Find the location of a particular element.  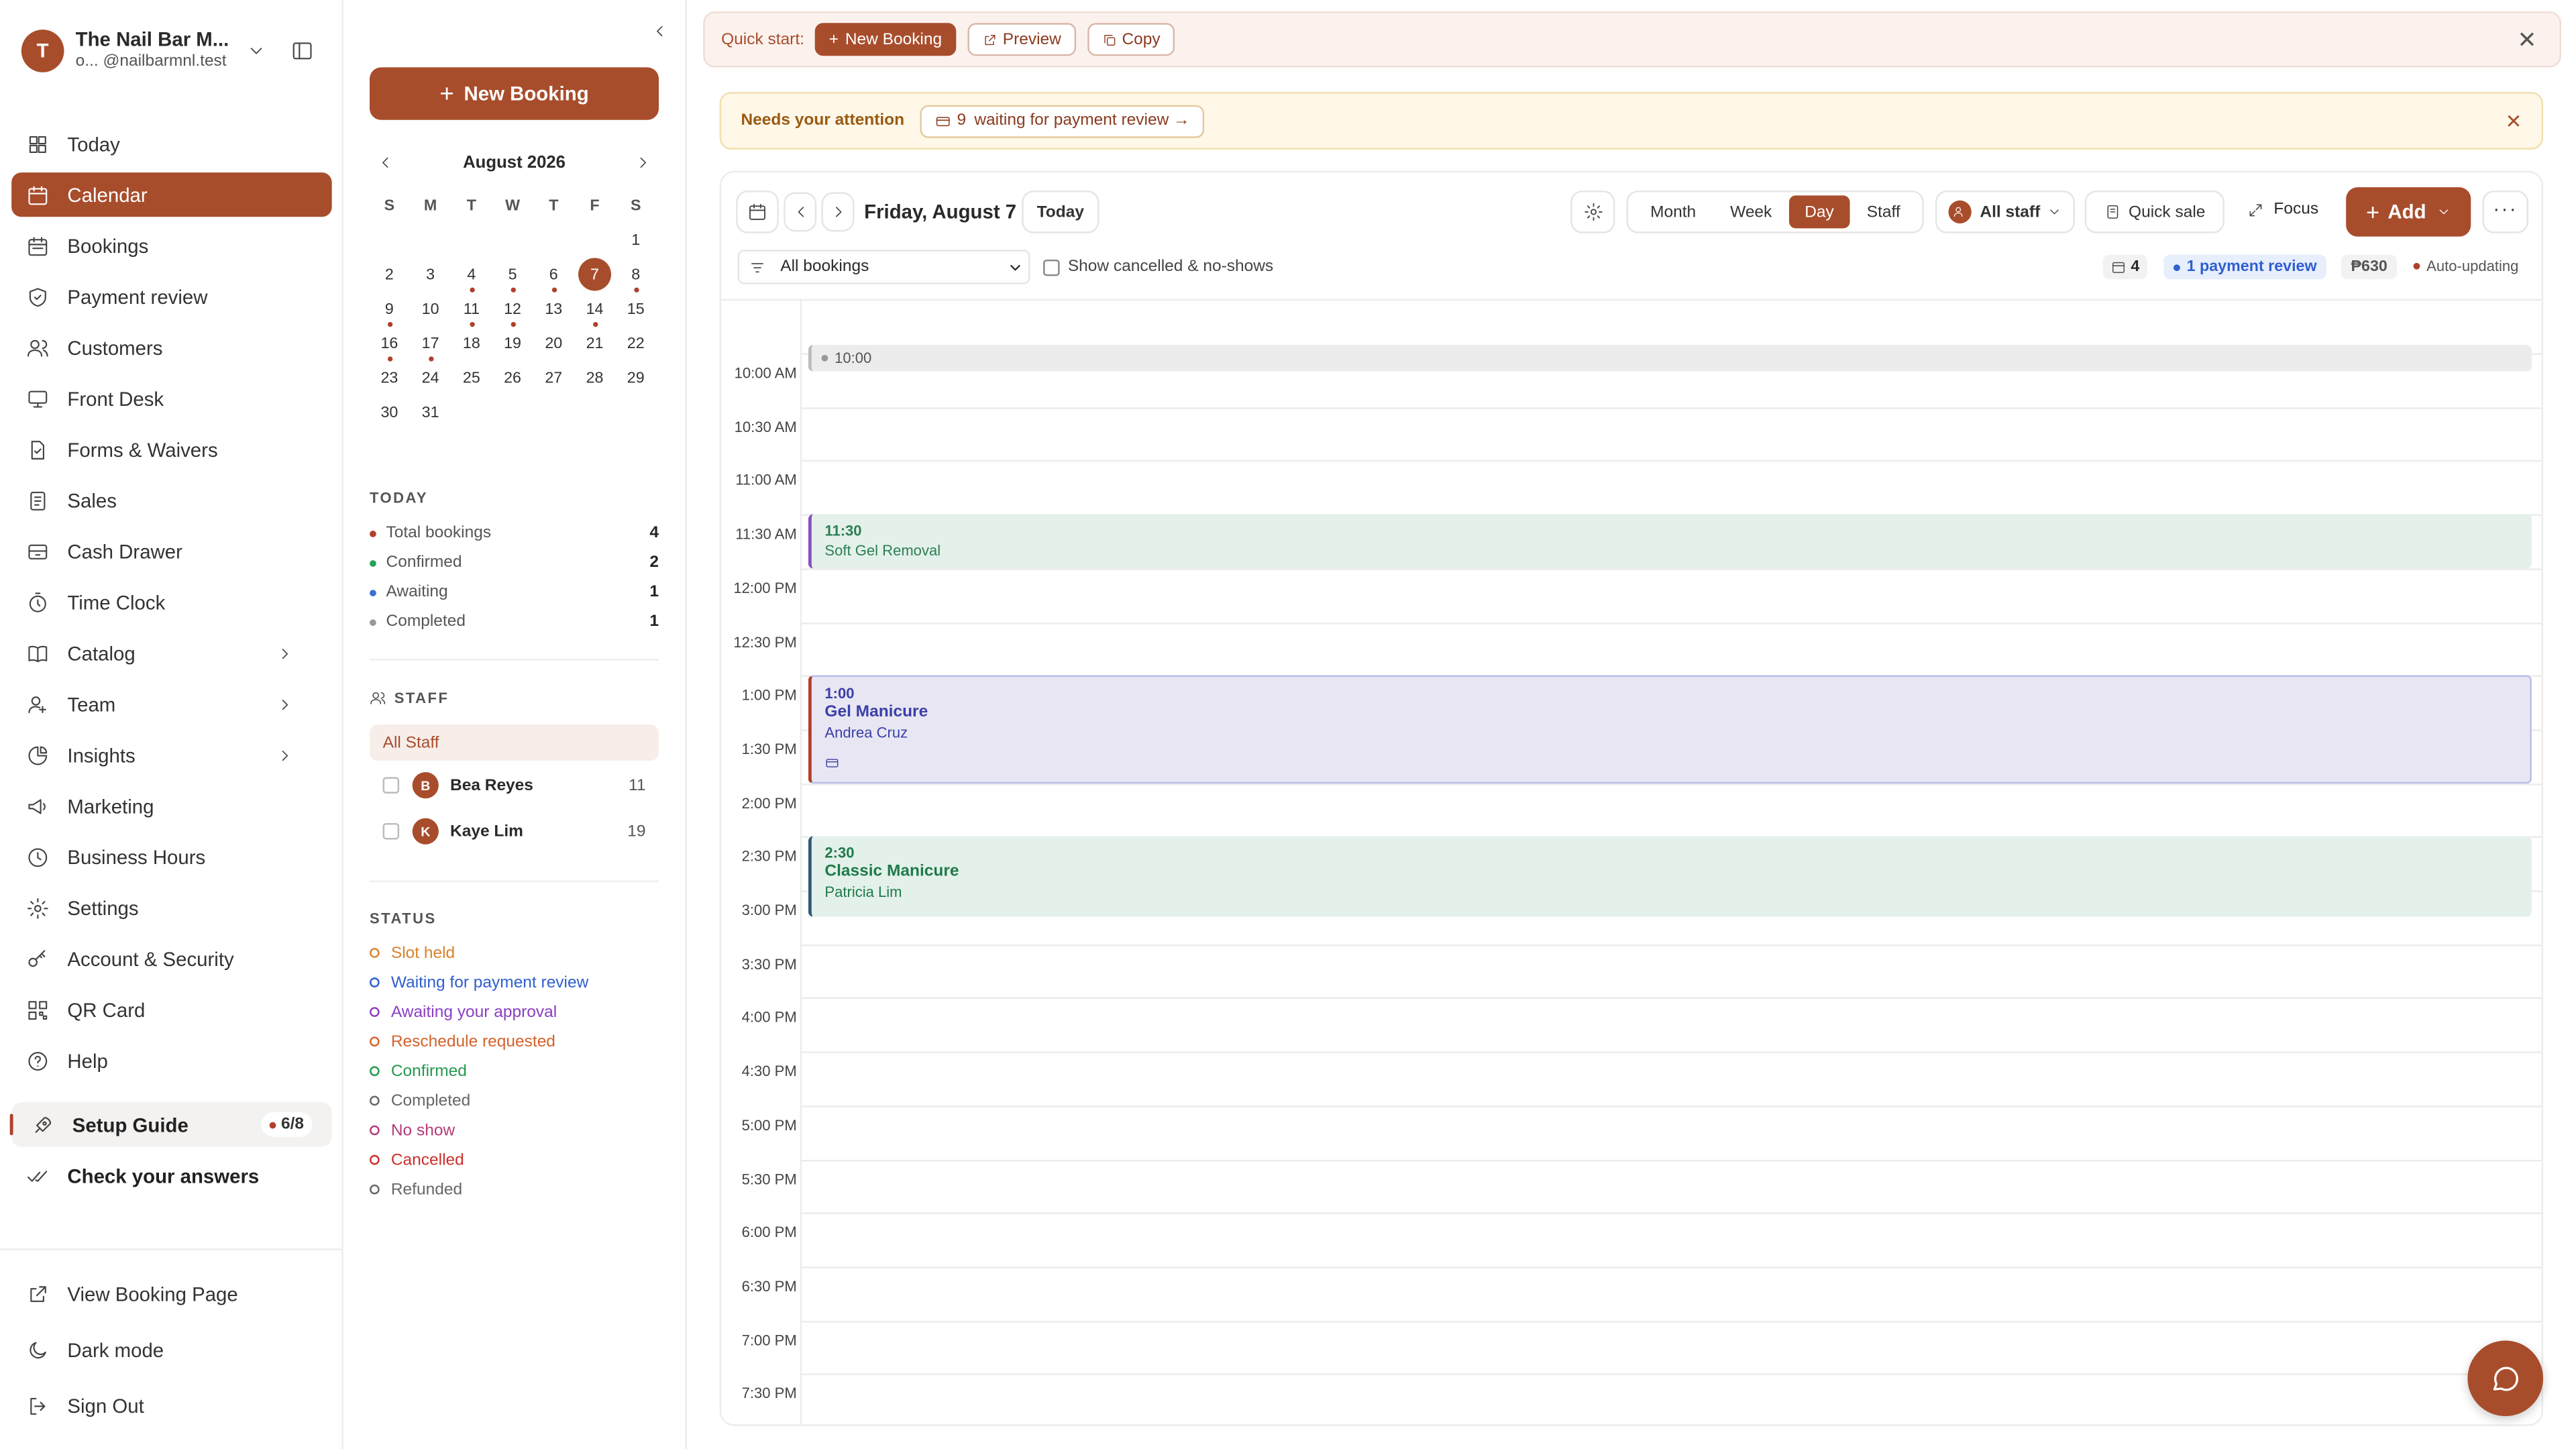

calendar-day: 3 is located at coordinates (431, 274).